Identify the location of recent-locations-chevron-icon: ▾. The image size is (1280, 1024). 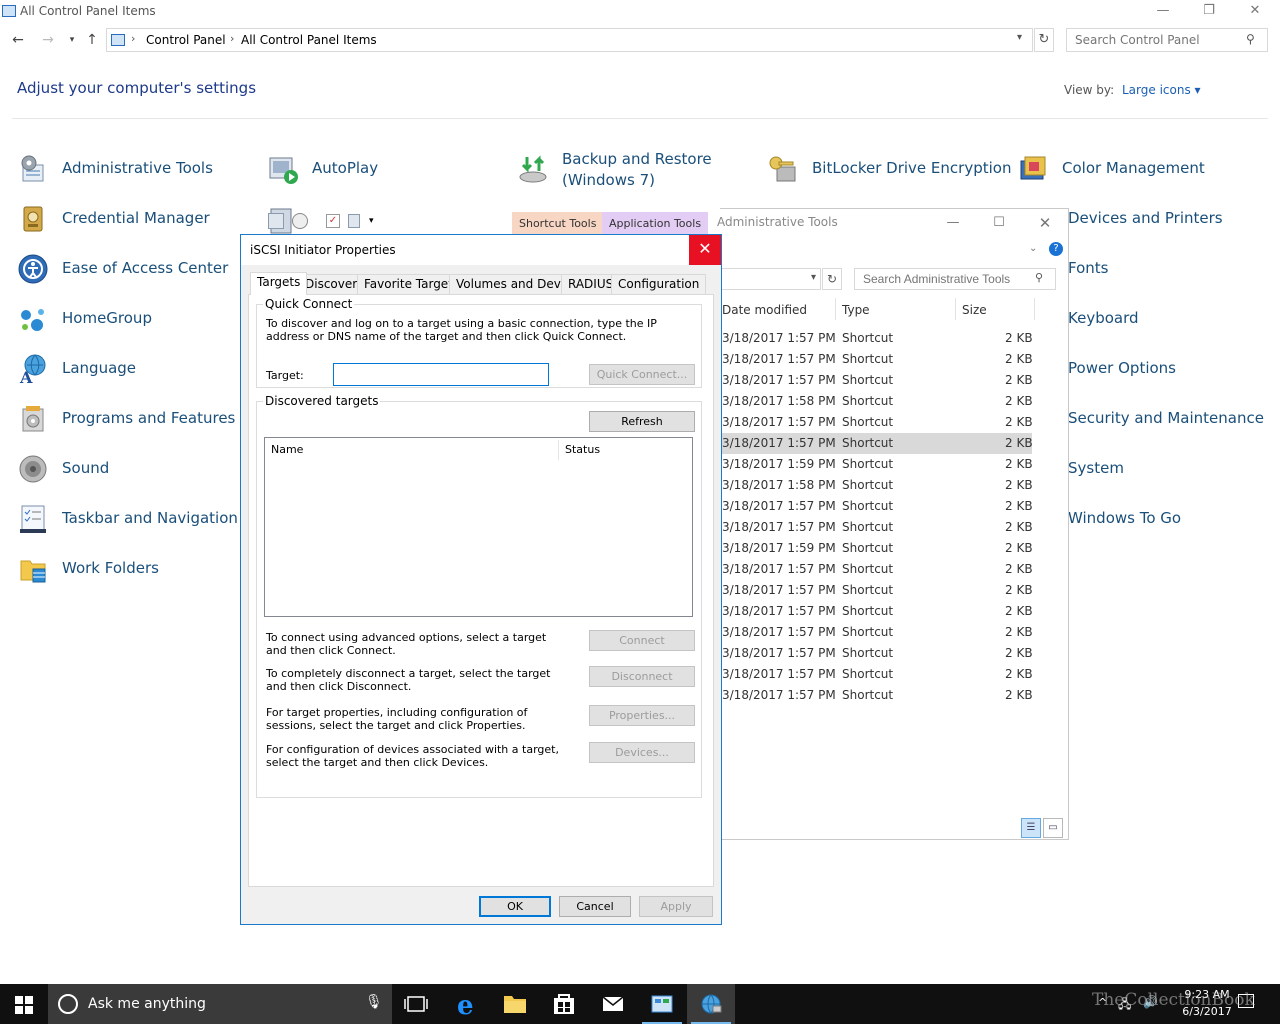
(72, 40).